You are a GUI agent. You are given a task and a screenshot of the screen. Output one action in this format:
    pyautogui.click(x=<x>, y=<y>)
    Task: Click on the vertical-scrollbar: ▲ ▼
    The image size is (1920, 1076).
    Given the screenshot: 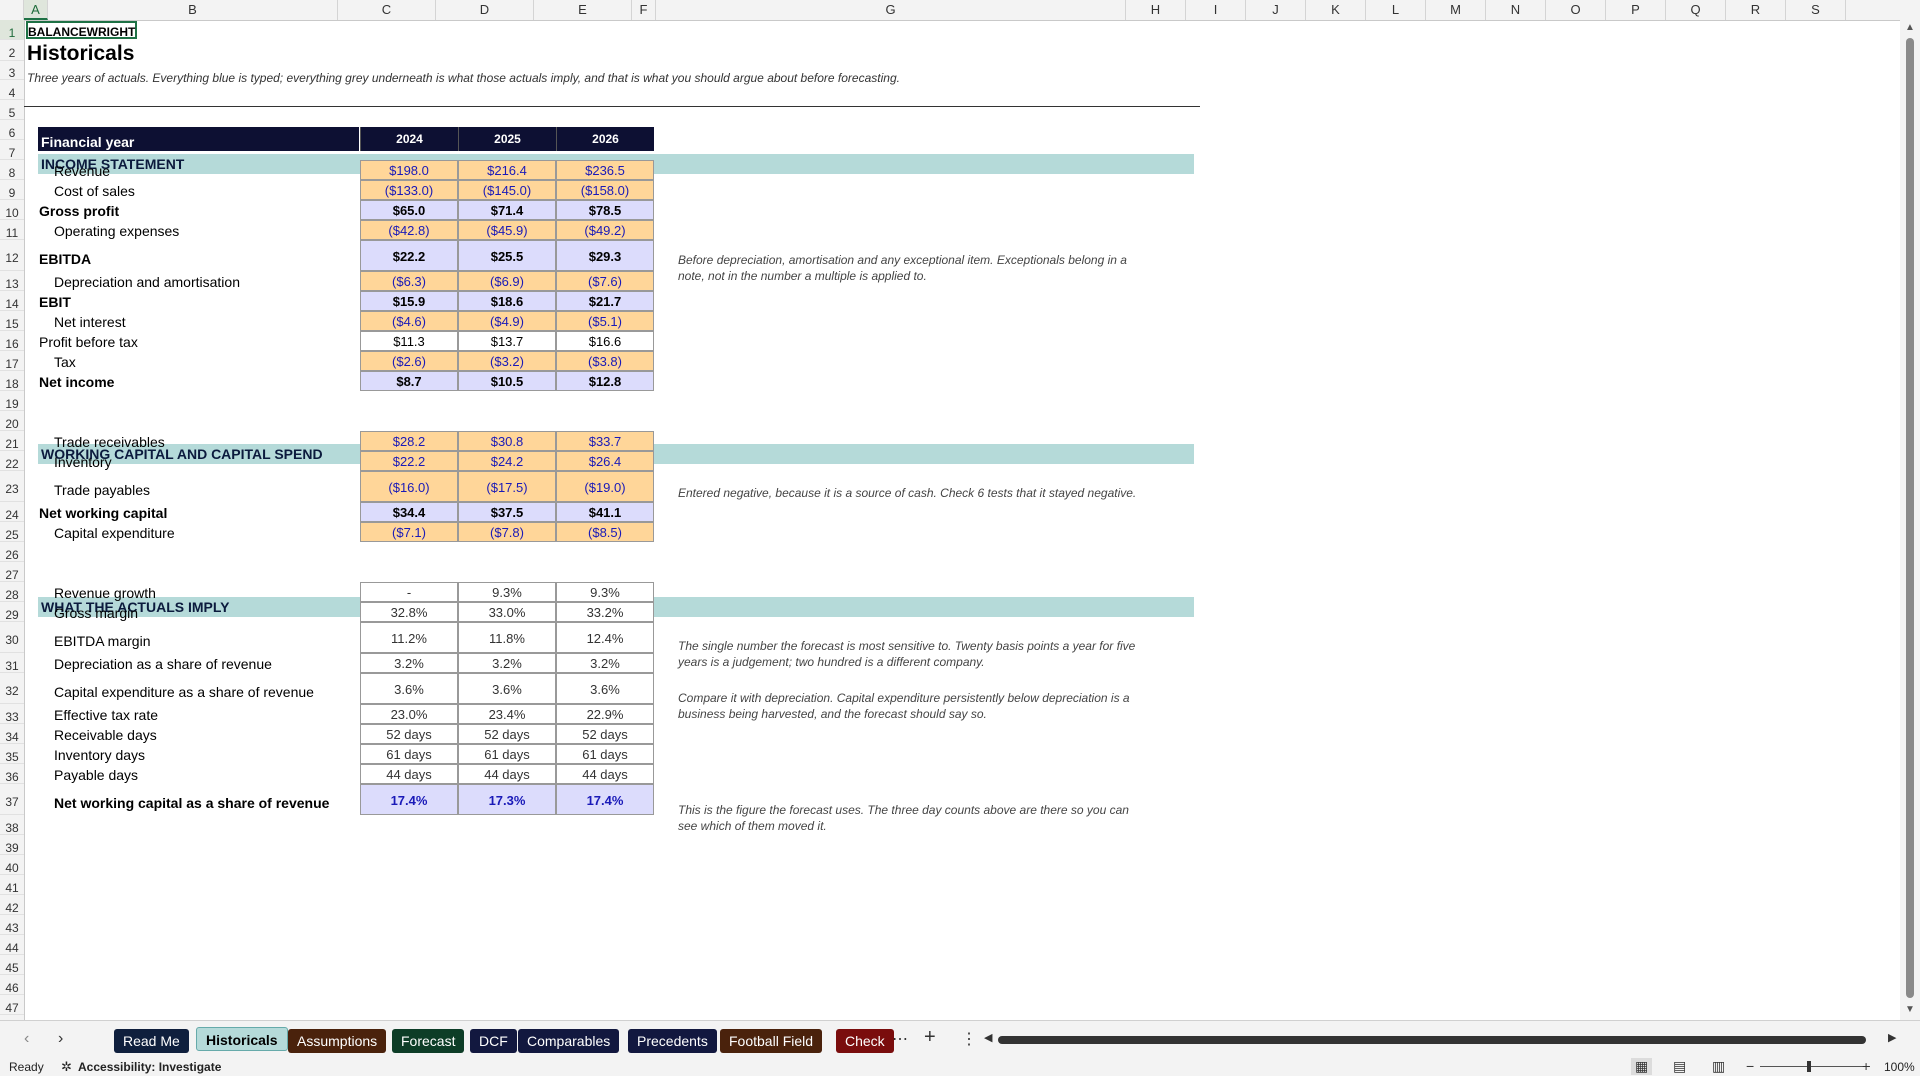 What is the action you would take?
    pyautogui.click(x=1910, y=520)
    